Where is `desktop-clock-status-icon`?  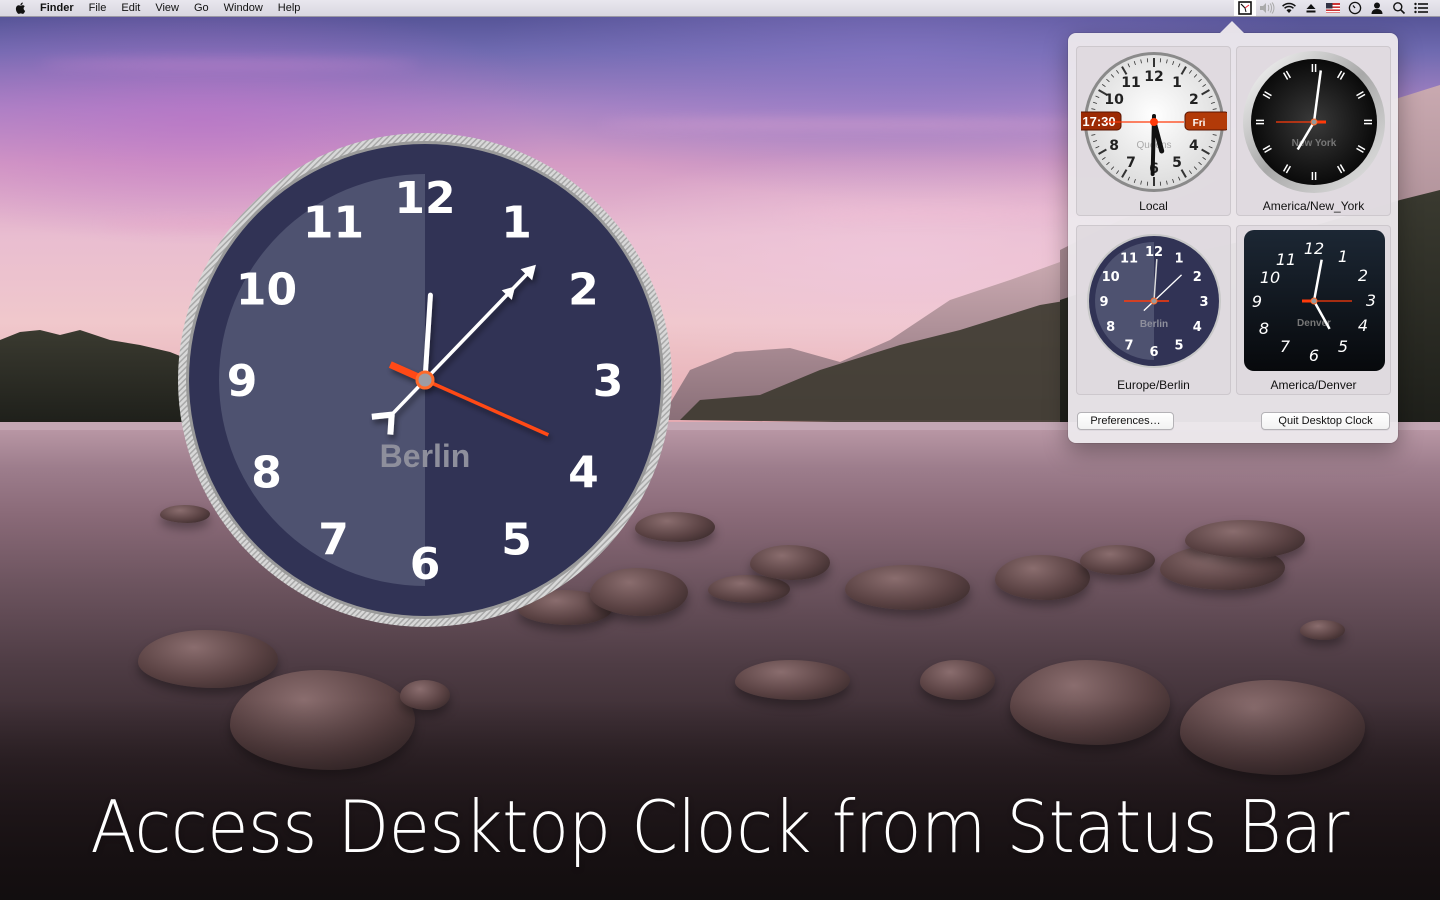 desktop-clock-status-icon is located at coordinates (1245, 8).